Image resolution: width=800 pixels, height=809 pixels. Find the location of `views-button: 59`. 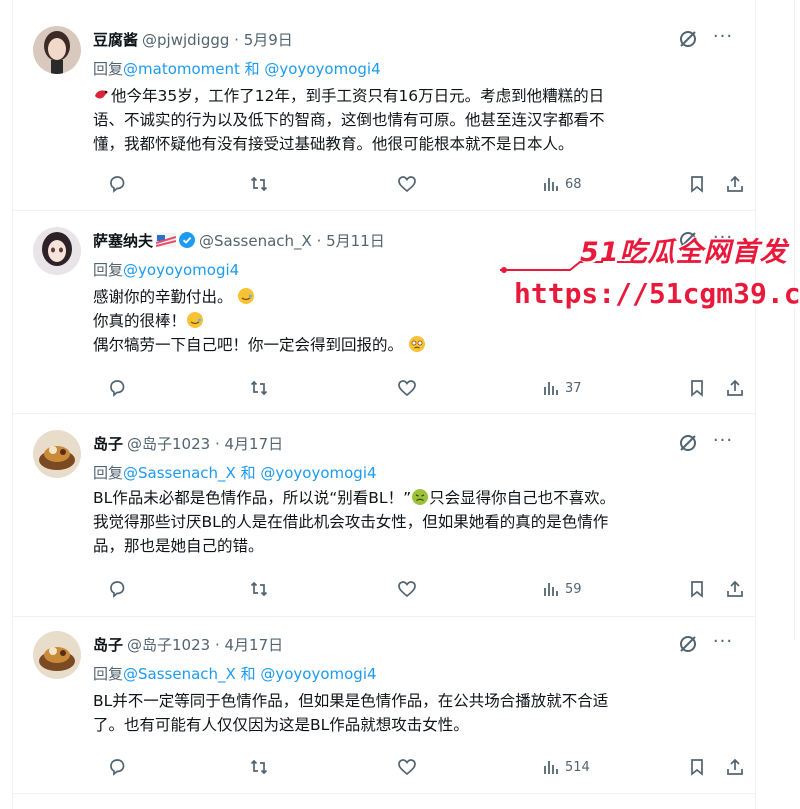

views-button: 59 is located at coordinates (561, 589).